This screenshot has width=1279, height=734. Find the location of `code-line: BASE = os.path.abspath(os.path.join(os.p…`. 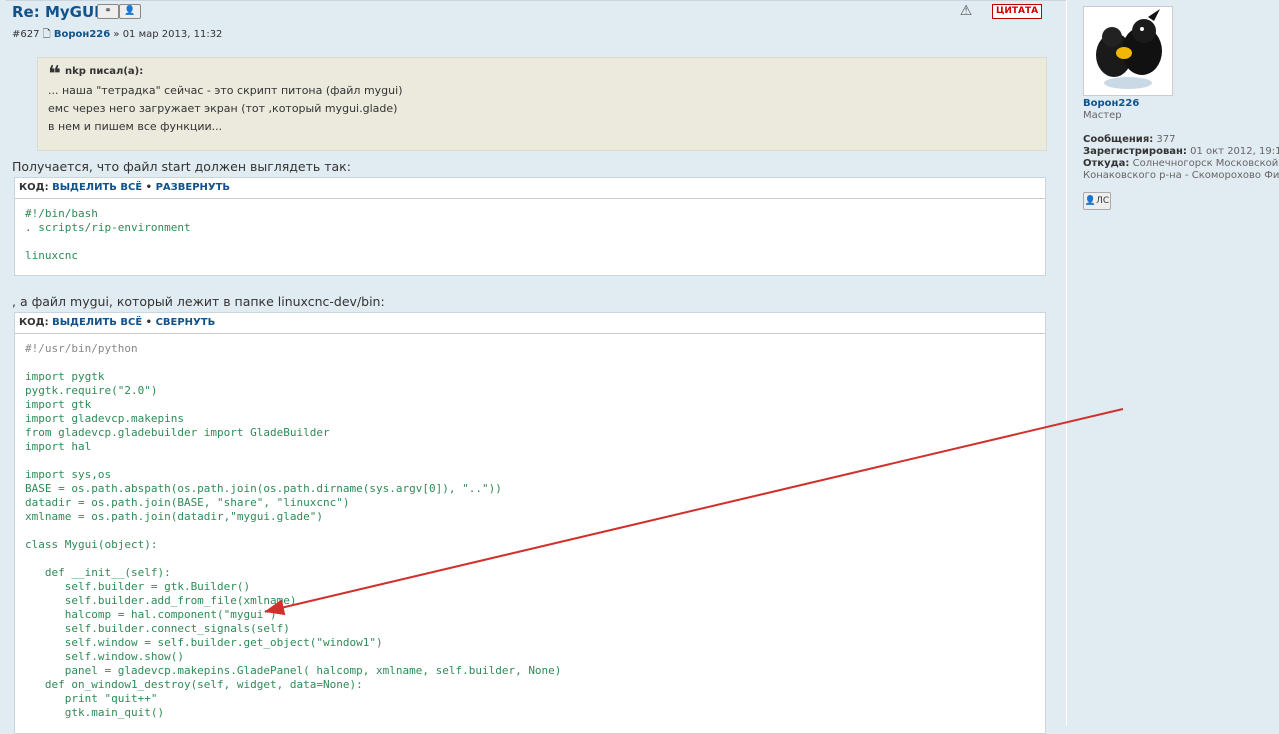

code-line: BASE = os.path.abspath(os.path.join(os.p… is located at coordinates (263, 488).